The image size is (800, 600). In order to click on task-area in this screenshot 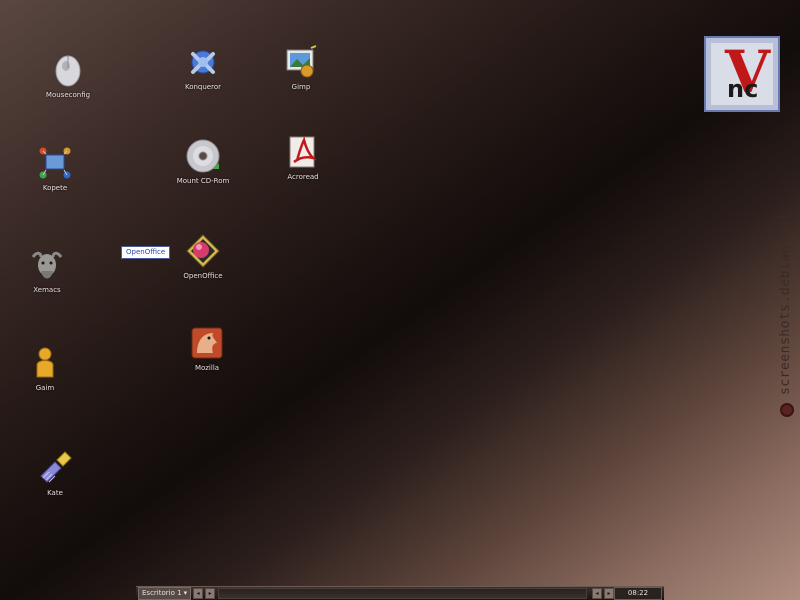, I will do `click(402, 593)`.